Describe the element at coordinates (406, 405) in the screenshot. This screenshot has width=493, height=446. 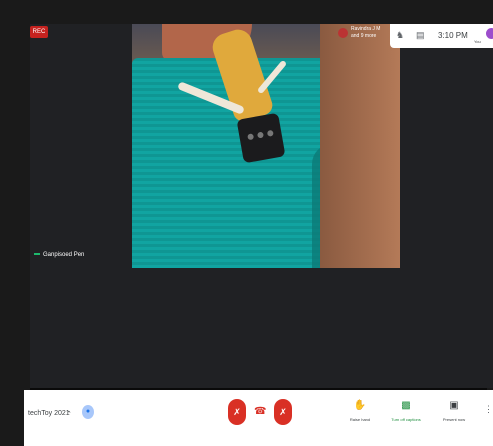
I see `captions-icon: ▩` at that location.